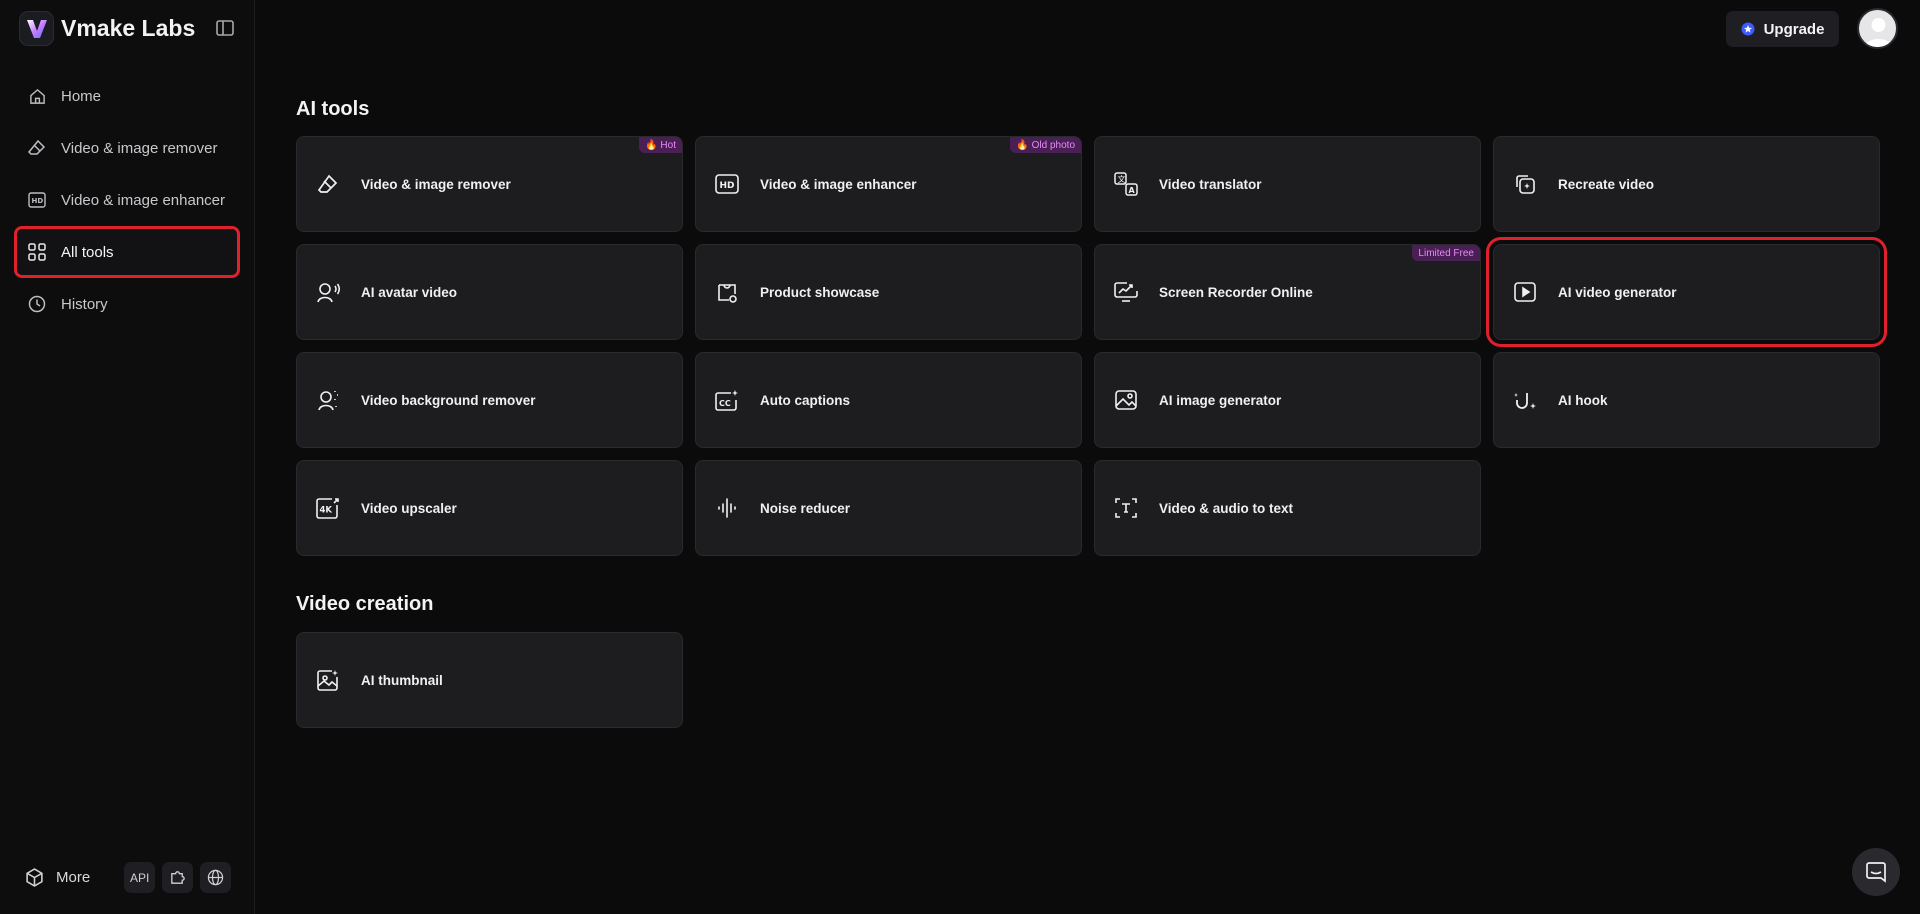  What do you see at coordinates (1748, 29) in the screenshot?
I see `crown-star-icon` at bounding box center [1748, 29].